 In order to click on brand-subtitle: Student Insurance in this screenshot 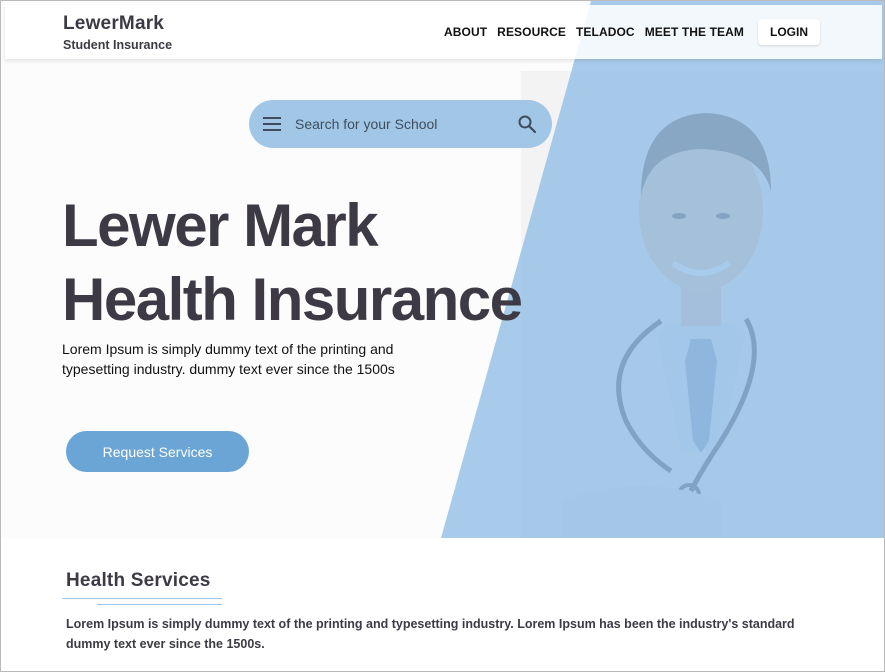, I will do `click(118, 45)`.